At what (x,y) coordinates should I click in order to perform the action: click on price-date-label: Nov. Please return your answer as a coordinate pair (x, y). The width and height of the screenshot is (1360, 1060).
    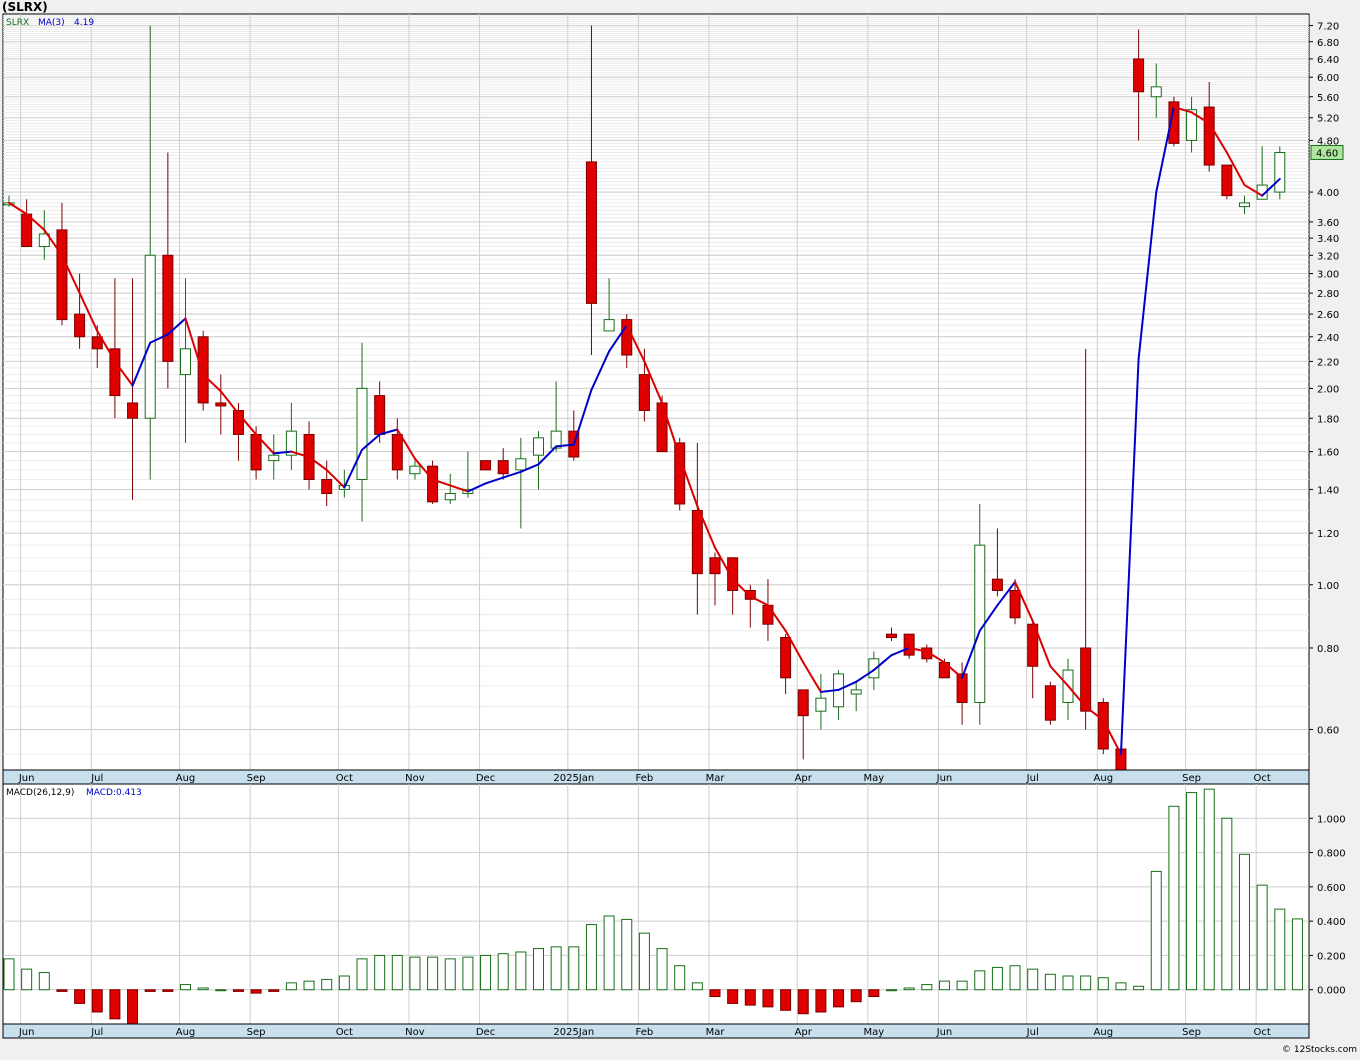
    Looking at the image, I should click on (415, 778).